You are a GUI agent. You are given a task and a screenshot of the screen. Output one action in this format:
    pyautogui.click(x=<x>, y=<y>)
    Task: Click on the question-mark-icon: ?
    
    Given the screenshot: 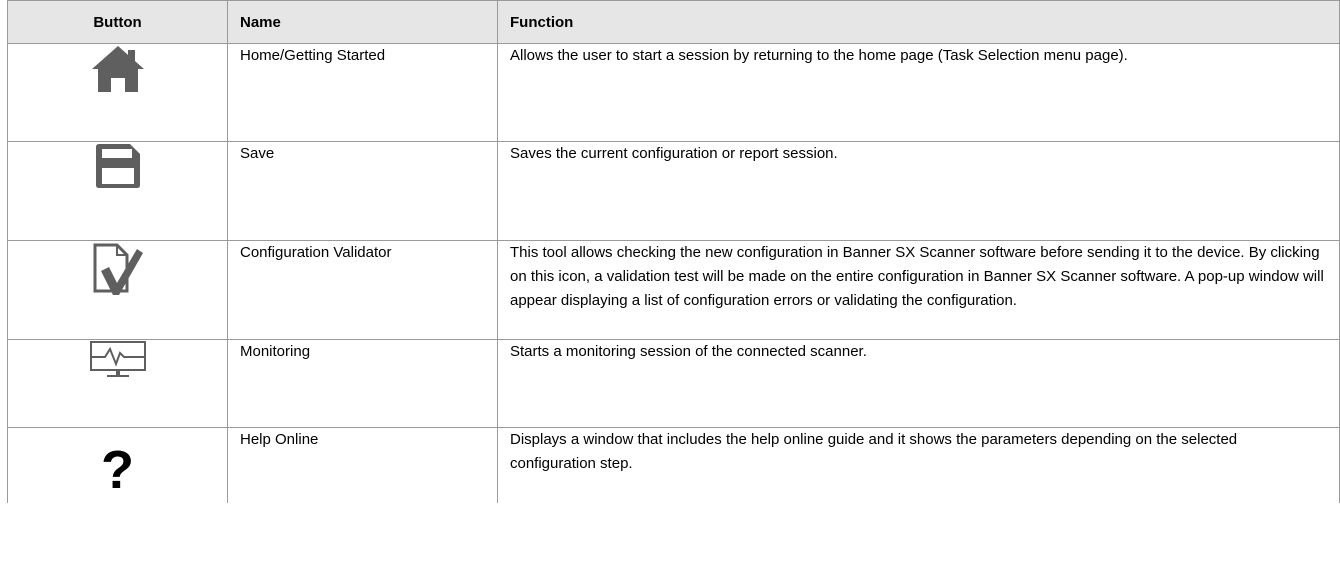 What is the action you would take?
    pyautogui.click(x=117, y=470)
    